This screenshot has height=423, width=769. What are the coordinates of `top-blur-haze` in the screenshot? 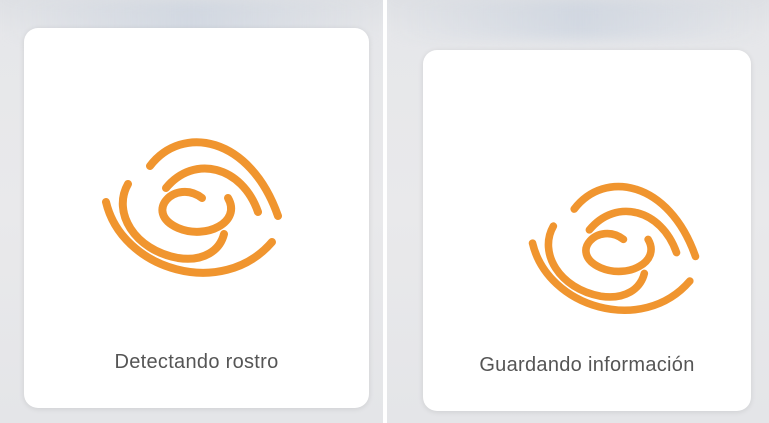 It's located at (578, 20).